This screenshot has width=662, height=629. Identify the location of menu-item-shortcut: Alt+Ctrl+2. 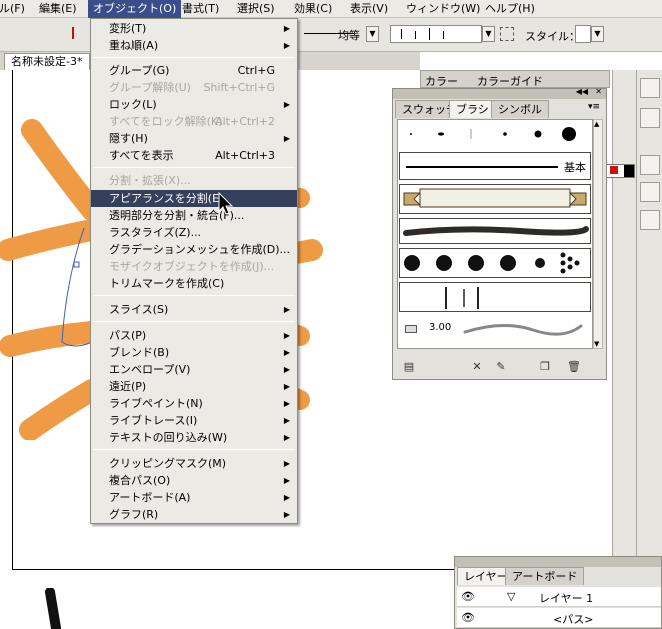
(245, 121).